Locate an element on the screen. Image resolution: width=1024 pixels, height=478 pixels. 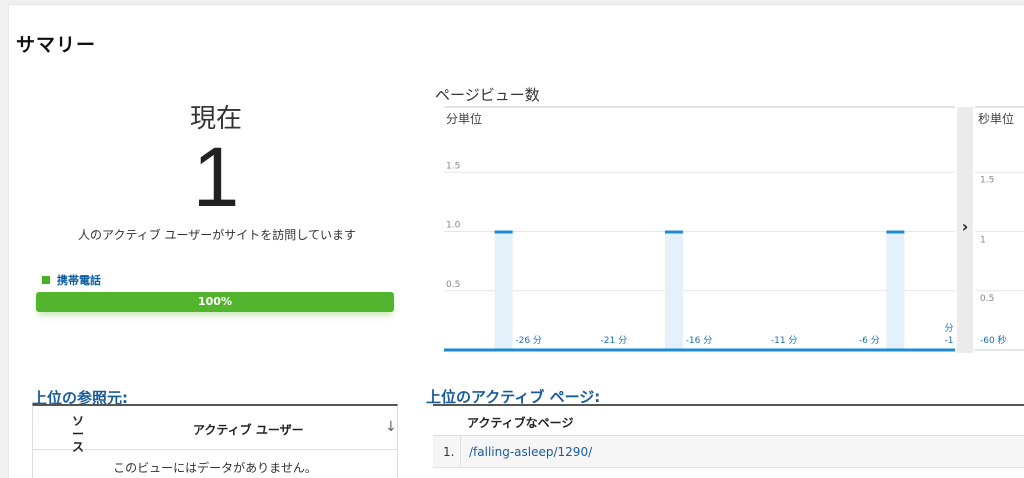
source-column-header: ソース is located at coordinates (82, 434).